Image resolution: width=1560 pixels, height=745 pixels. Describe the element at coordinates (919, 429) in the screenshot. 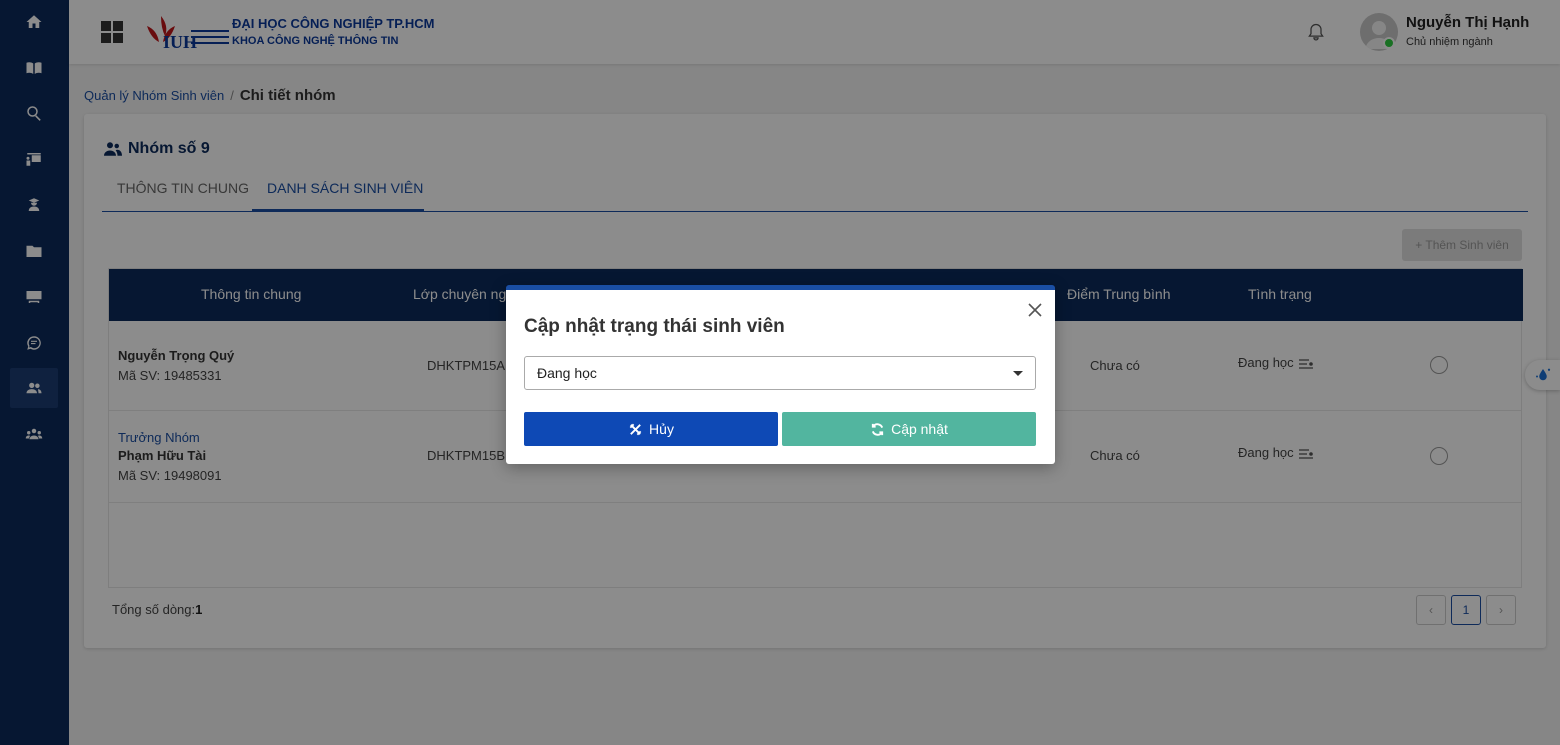

I see `update-button-label: Cập nhật` at that location.